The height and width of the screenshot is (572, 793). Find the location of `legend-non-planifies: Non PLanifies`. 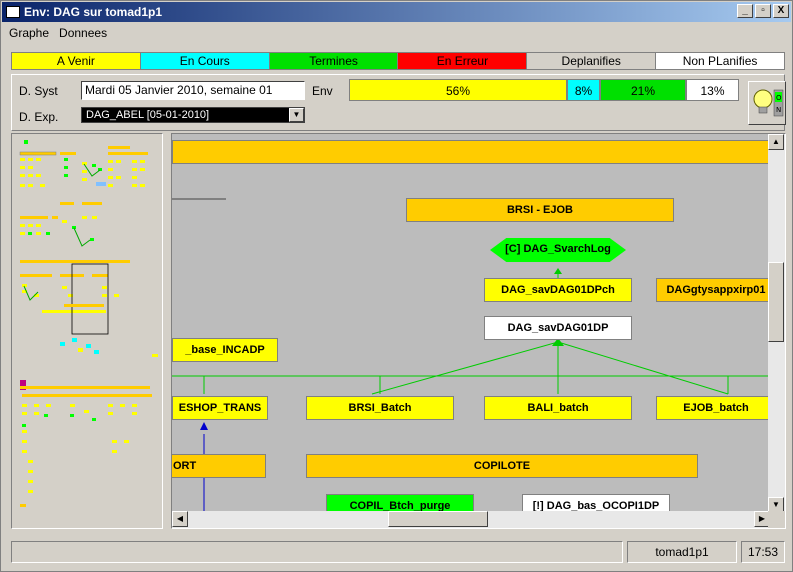

legend-non-planifies: Non PLanifies is located at coordinates (720, 61).